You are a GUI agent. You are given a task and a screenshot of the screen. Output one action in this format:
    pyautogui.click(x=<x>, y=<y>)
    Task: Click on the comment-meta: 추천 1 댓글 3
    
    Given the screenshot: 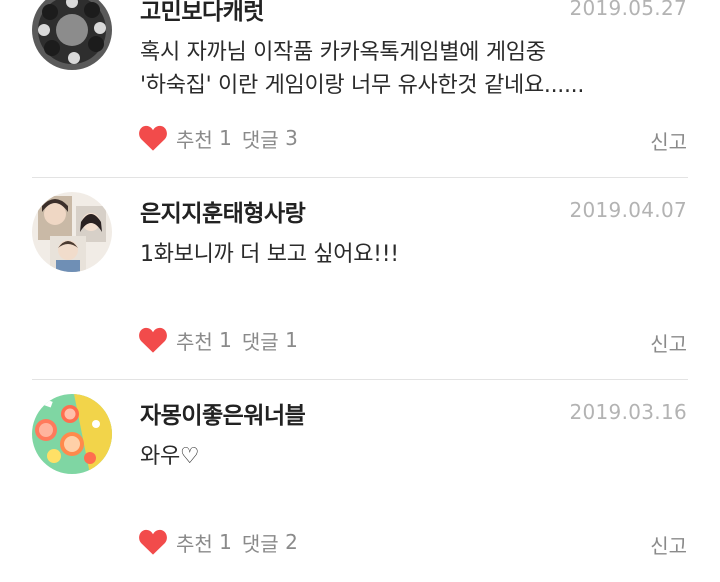 What is the action you would take?
    pyautogui.click(x=218, y=138)
    